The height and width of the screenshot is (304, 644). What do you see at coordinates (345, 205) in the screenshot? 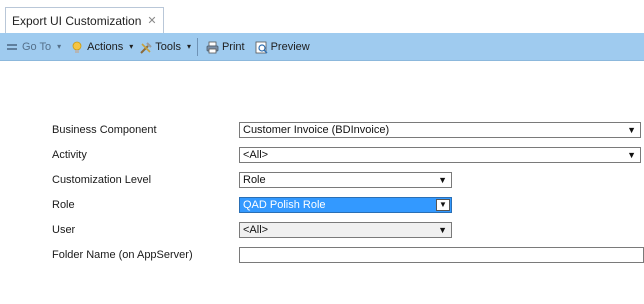
I see `role-select: QAD Polish Role ▼` at bounding box center [345, 205].